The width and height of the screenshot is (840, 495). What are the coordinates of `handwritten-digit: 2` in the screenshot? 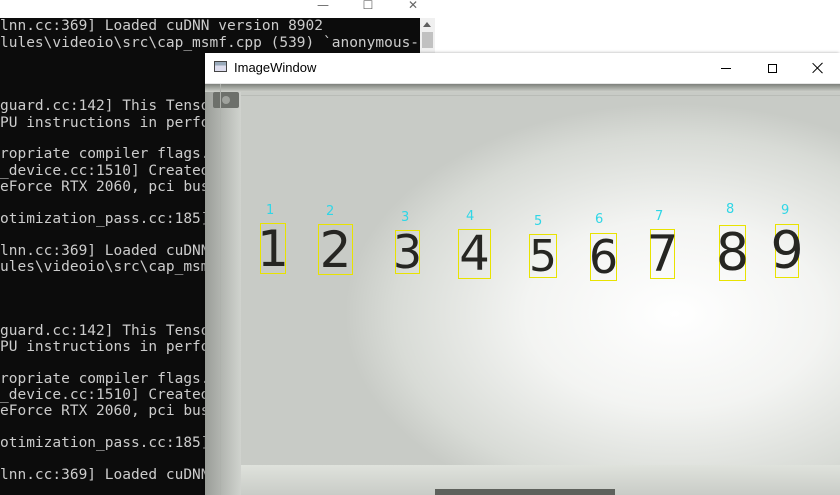 It's located at (335, 249).